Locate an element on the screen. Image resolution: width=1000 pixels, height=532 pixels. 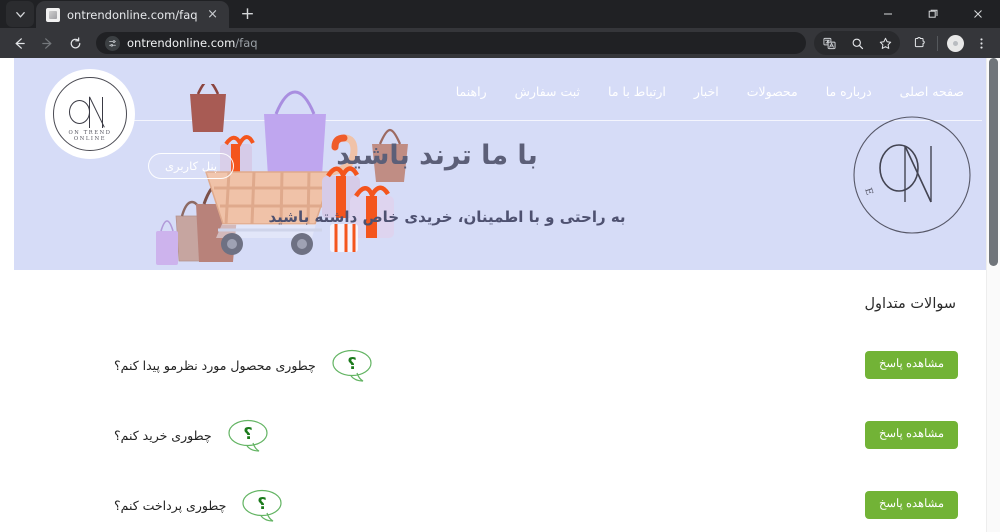
url-path: /faq is located at coordinates (246, 43).